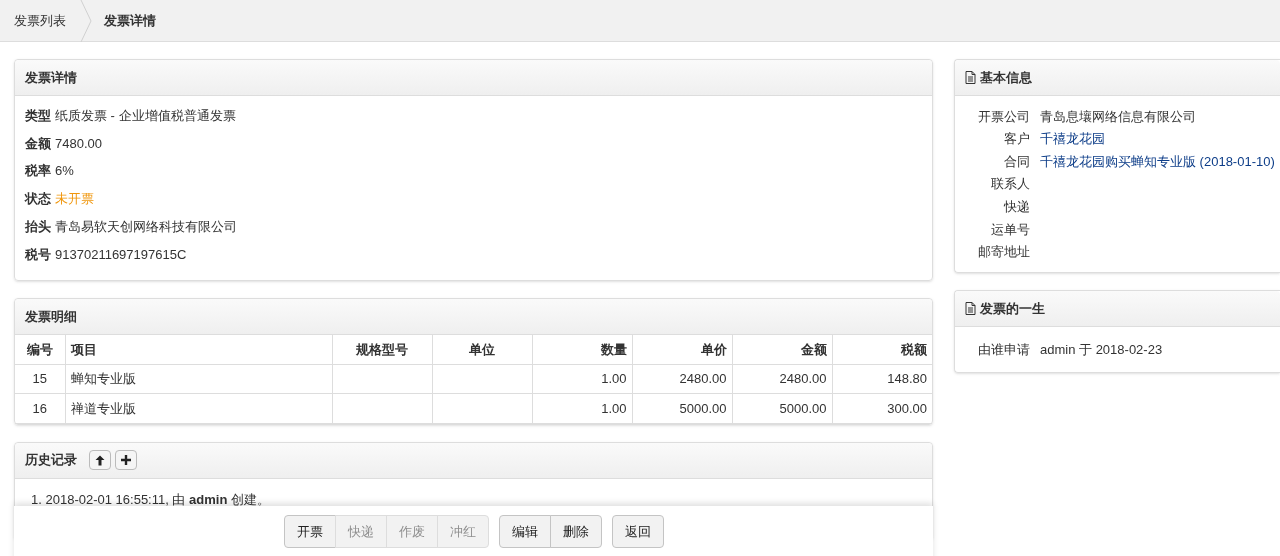 This screenshot has height=556, width=1280. Describe the element at coordinates (1118, 116) in the screenshot. I see `field-value: 青岛息壤网络信息有限公司` at that location.